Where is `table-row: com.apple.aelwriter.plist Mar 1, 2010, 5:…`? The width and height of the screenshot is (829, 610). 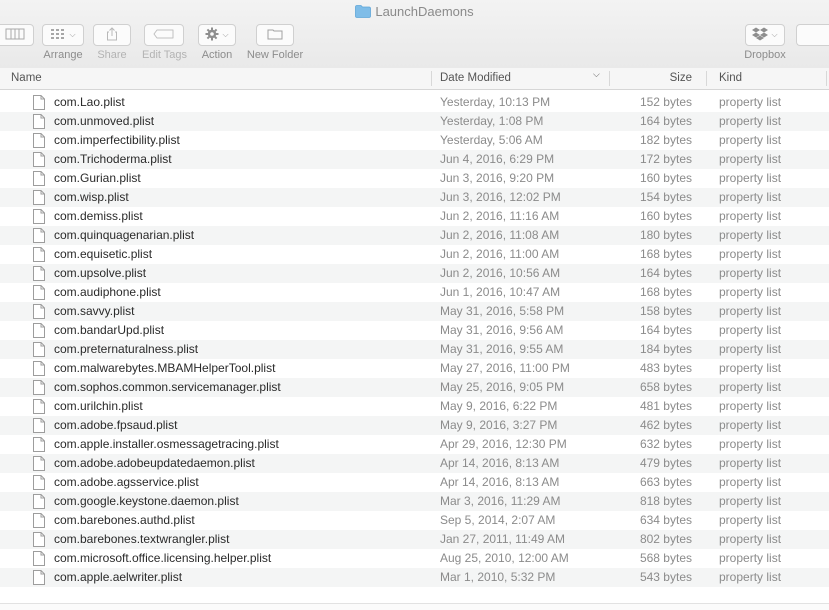
table-row: com.apple.aelwriter.plist Mar 1, 2010, 5:… is located at coordinates (414, 577).